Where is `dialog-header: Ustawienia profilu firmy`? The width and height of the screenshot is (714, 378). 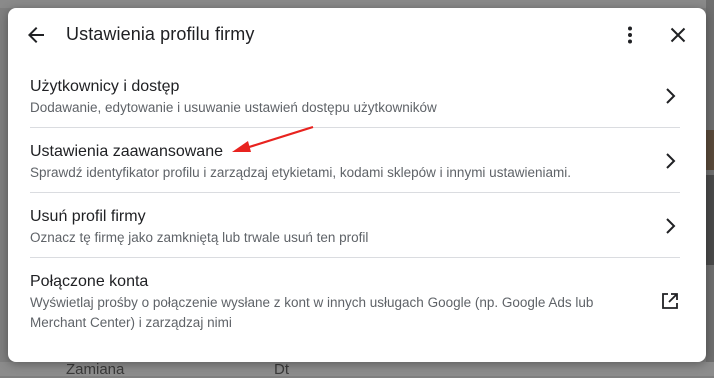 dialog-header: Ustawienia profilu firmy is located at coordinates (357, 36).